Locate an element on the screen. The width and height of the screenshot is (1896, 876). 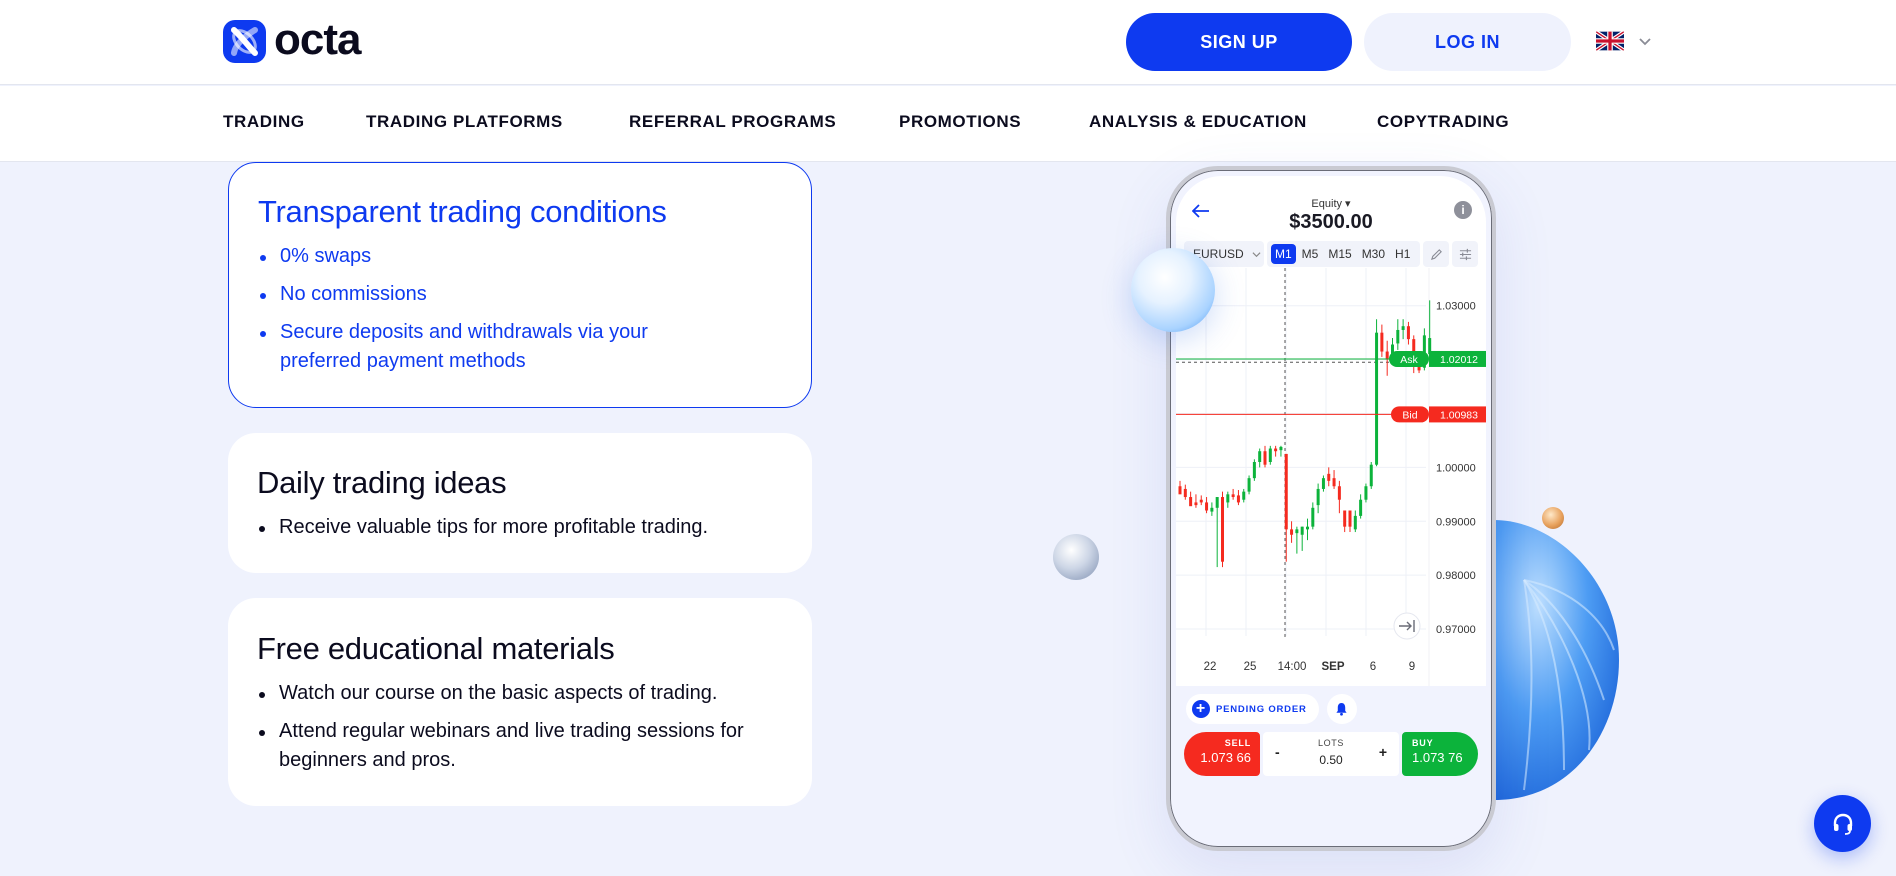
glass-orb-decoration is located at coordinates (1173, 290).